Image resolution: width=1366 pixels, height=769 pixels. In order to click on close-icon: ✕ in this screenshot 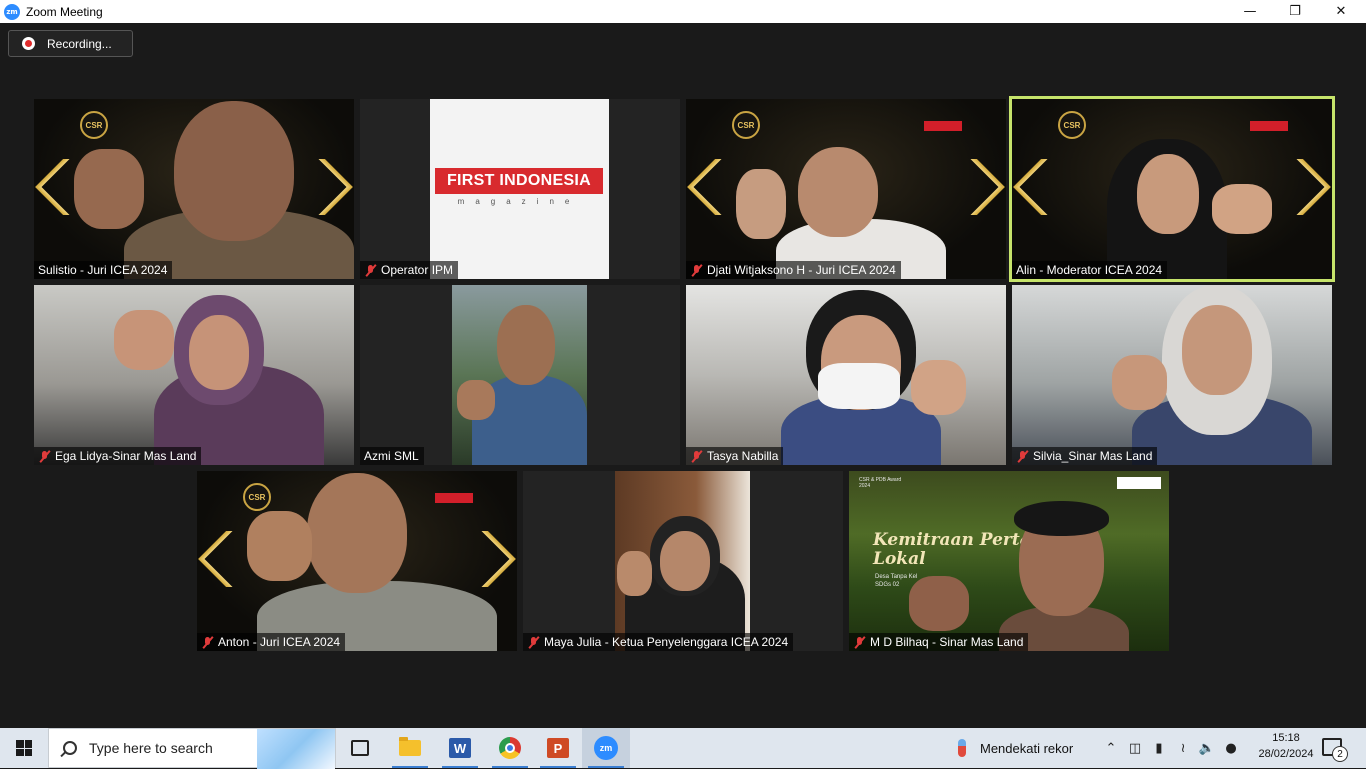, I will do `click(1341, 11)`.